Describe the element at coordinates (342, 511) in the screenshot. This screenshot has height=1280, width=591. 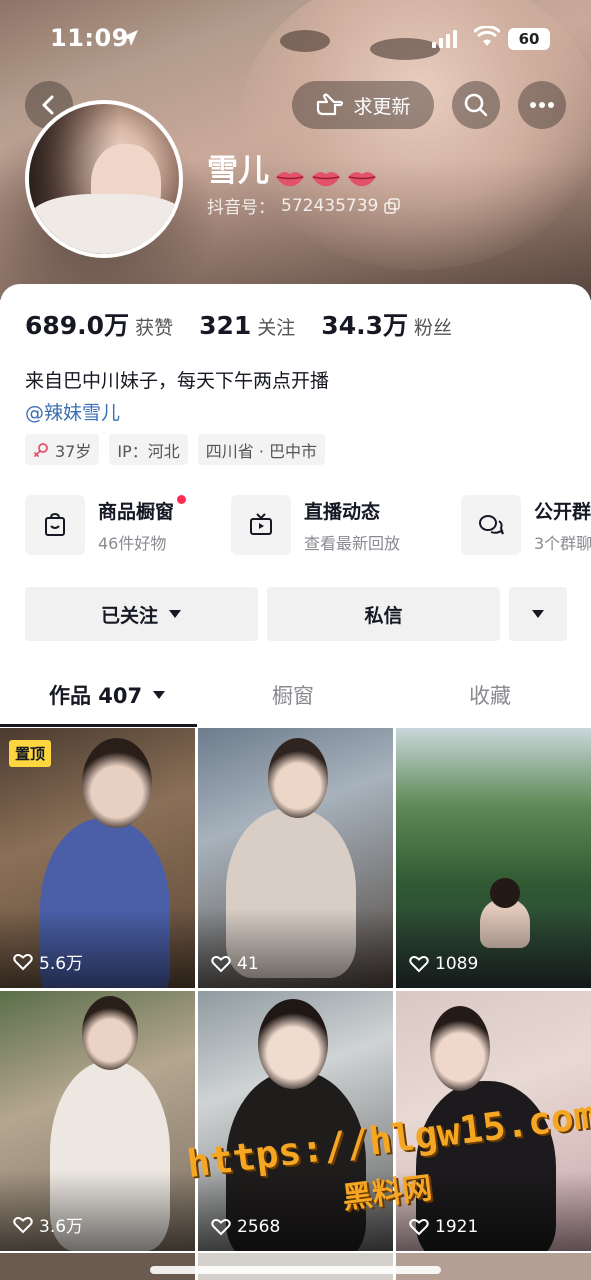
I see `feature-title: 直播动态` at that location.